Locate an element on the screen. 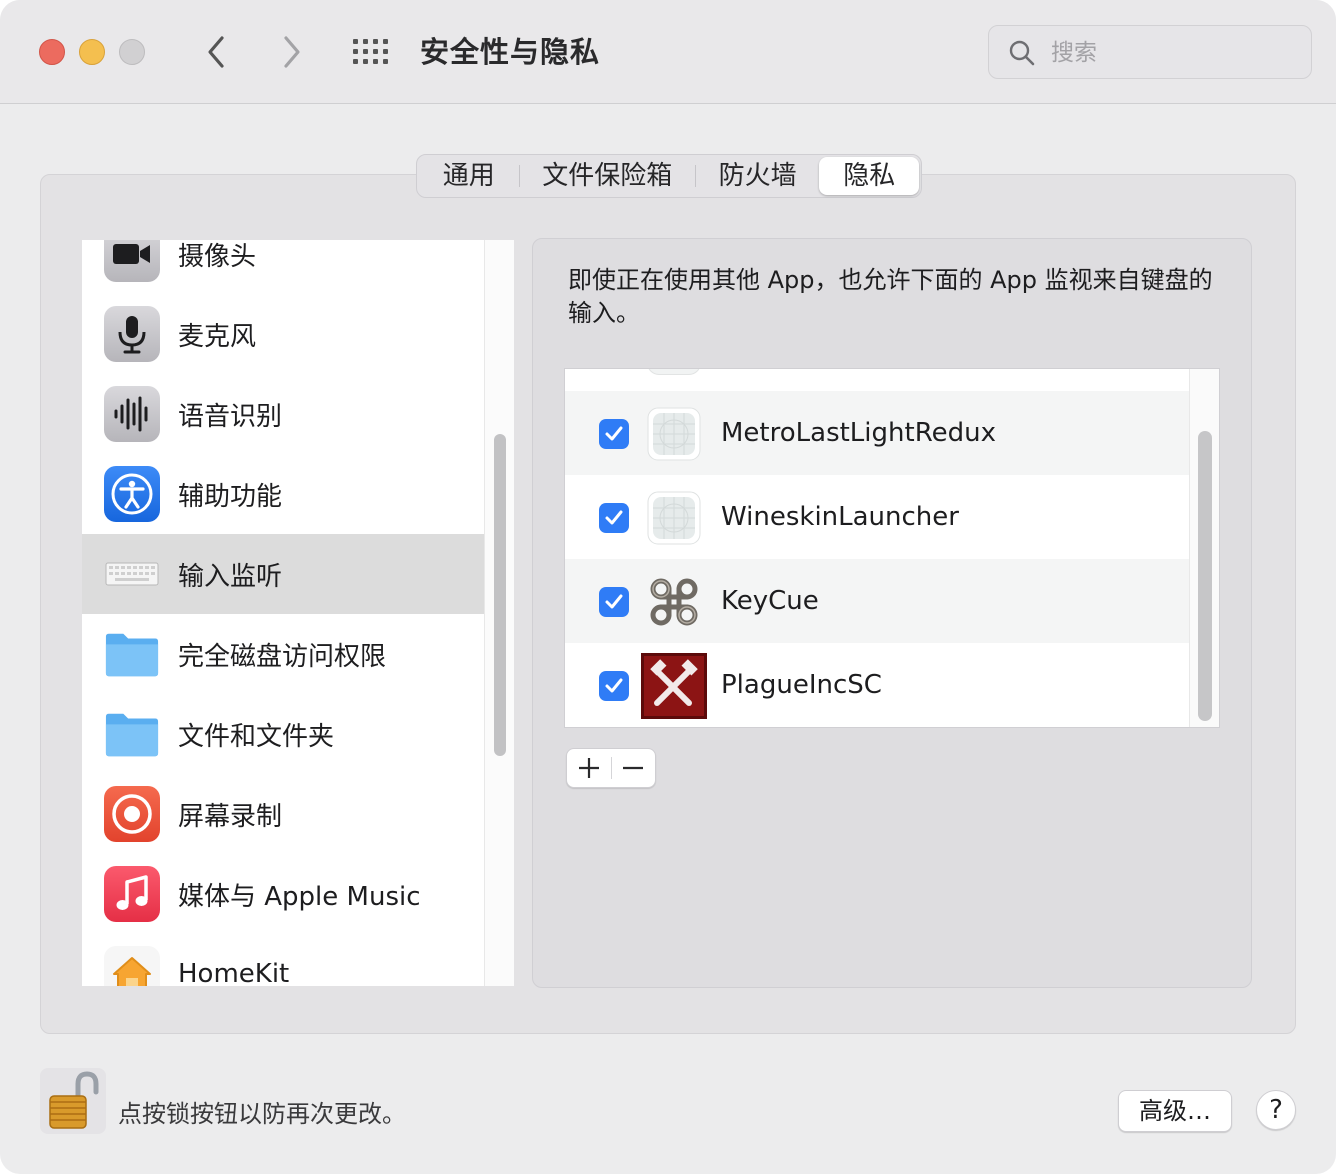 Image resolution: width=1336 pixels, height=1174 pixels. lock-button is located at coordinates (73, 1101).